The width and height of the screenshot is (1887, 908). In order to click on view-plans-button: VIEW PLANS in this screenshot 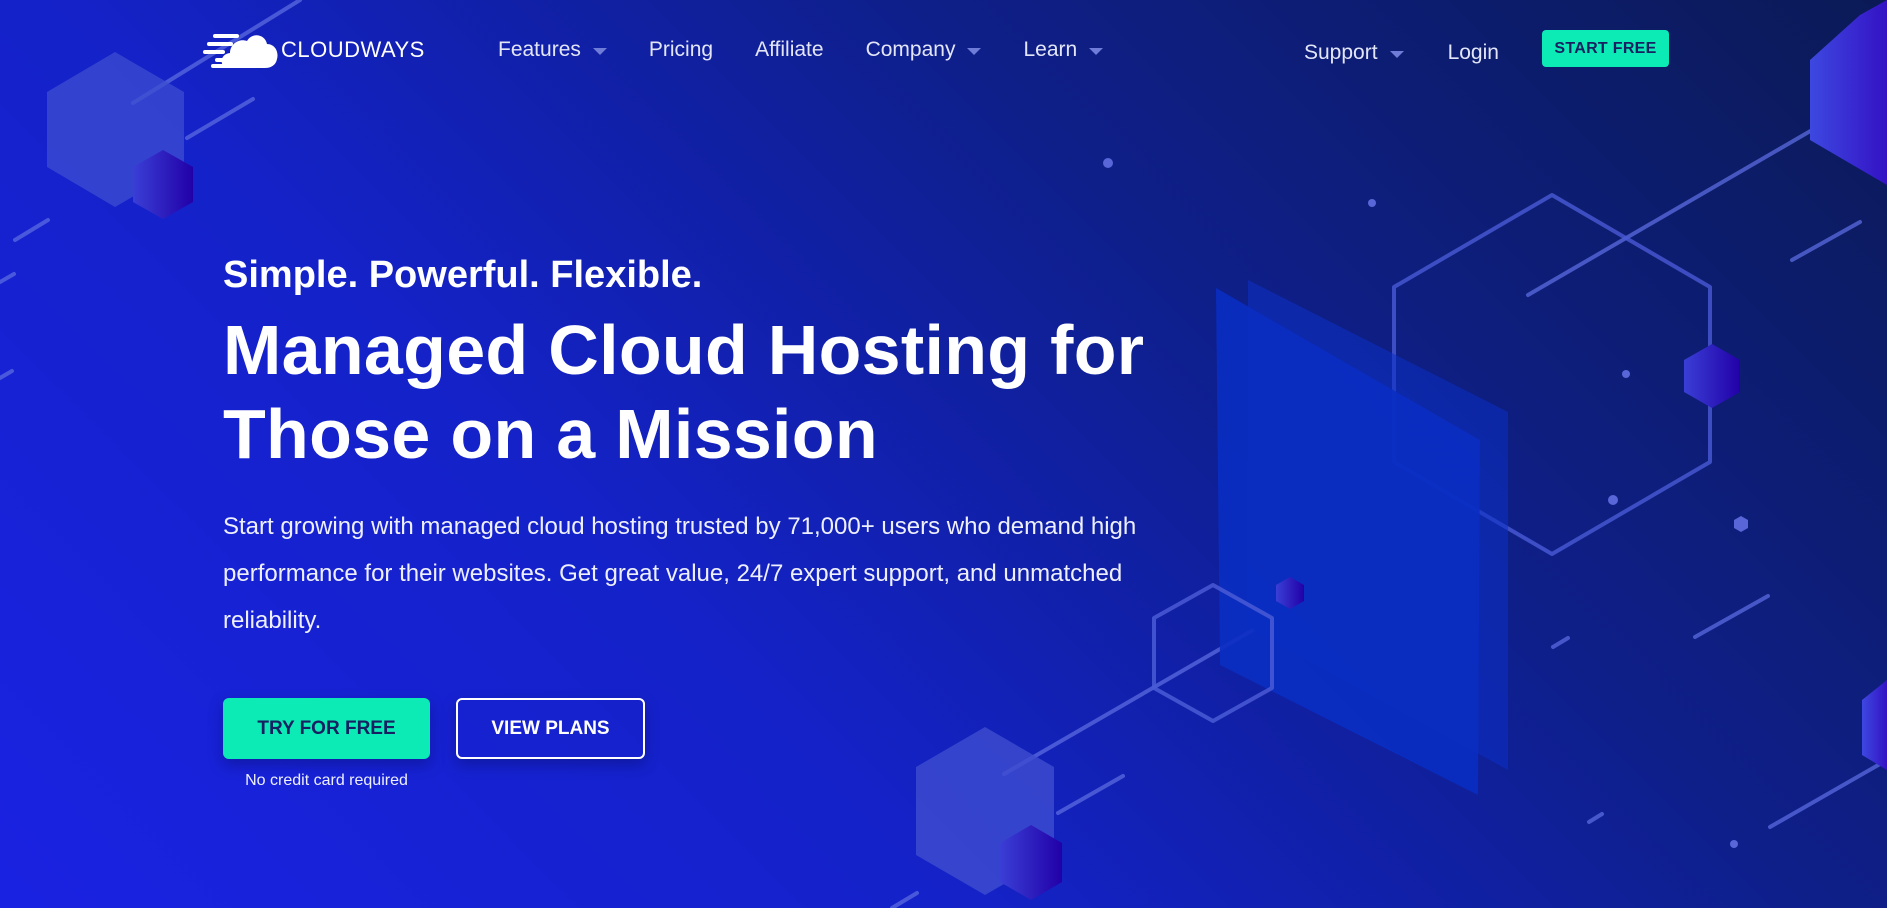, I will do `click(550, 728)`.